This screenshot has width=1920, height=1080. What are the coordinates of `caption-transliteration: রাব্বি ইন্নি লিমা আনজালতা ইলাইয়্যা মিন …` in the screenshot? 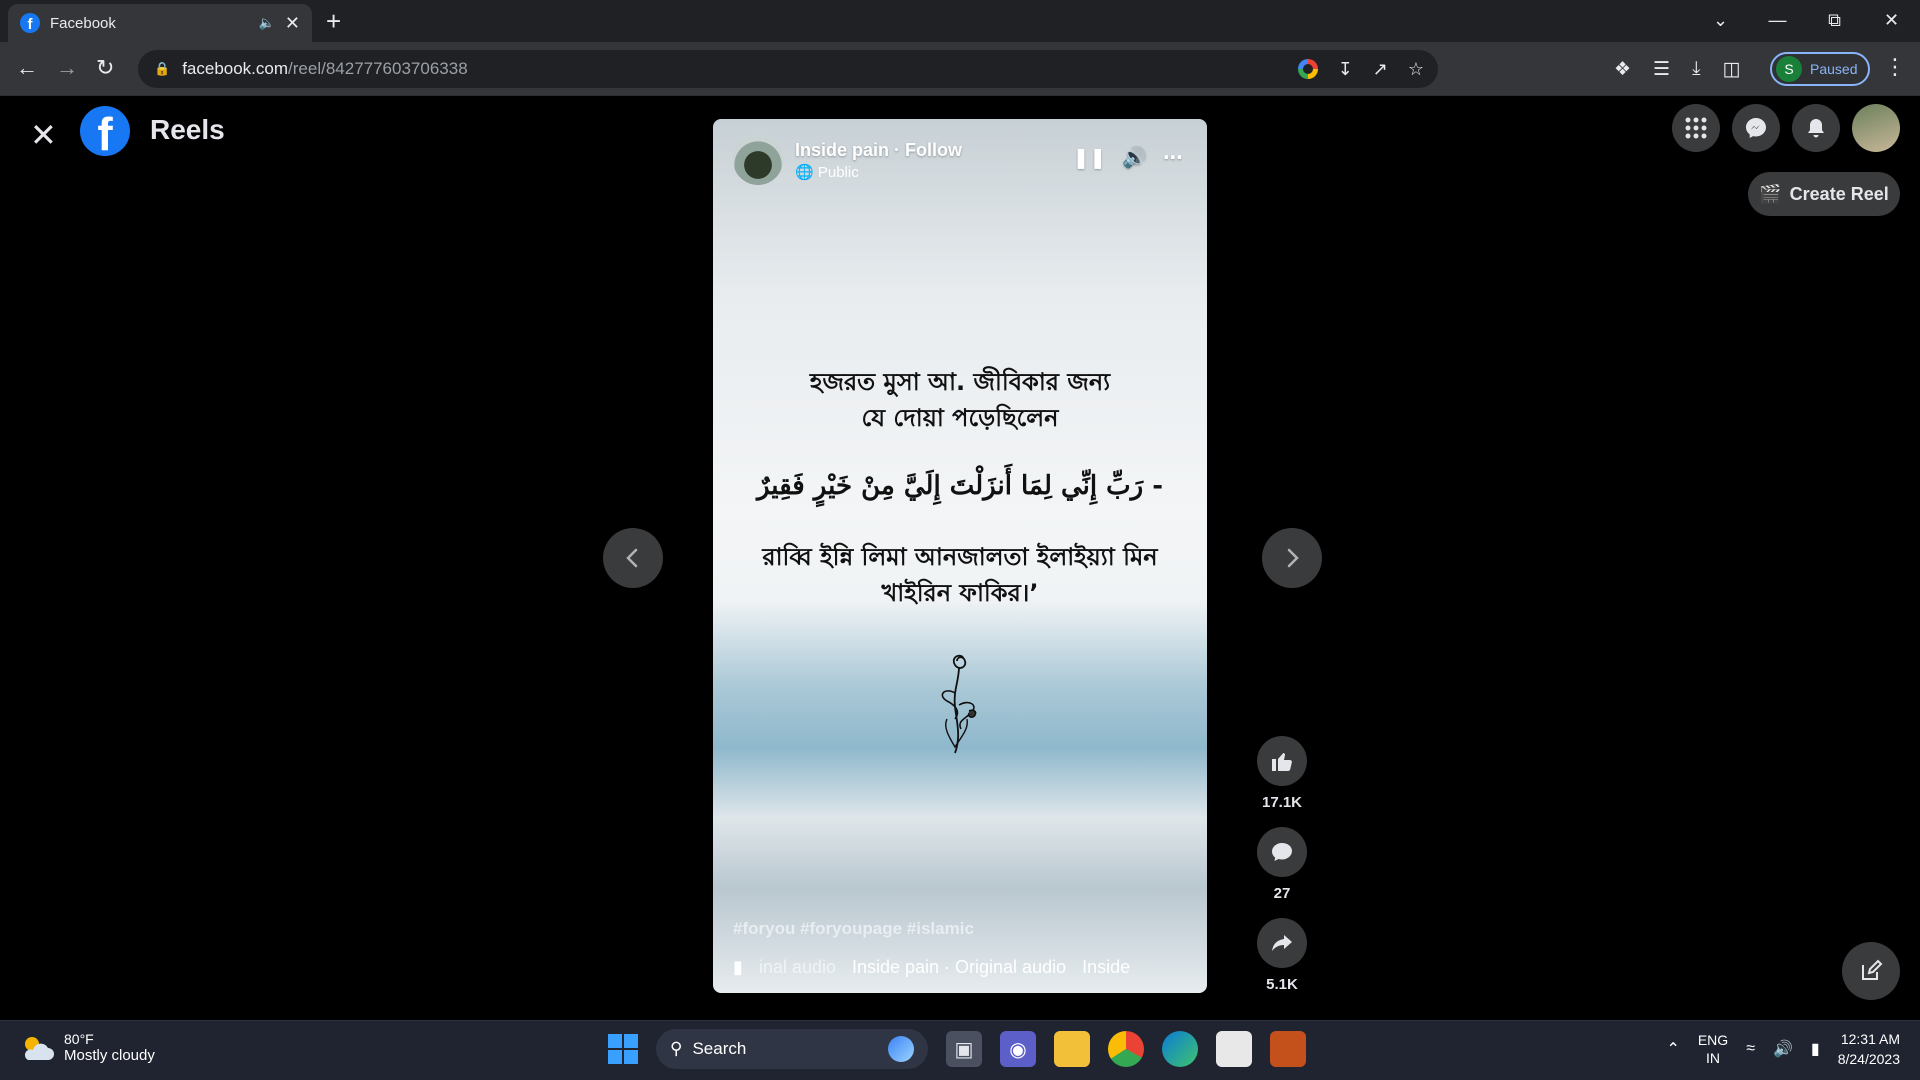 It's located at (960, 575).